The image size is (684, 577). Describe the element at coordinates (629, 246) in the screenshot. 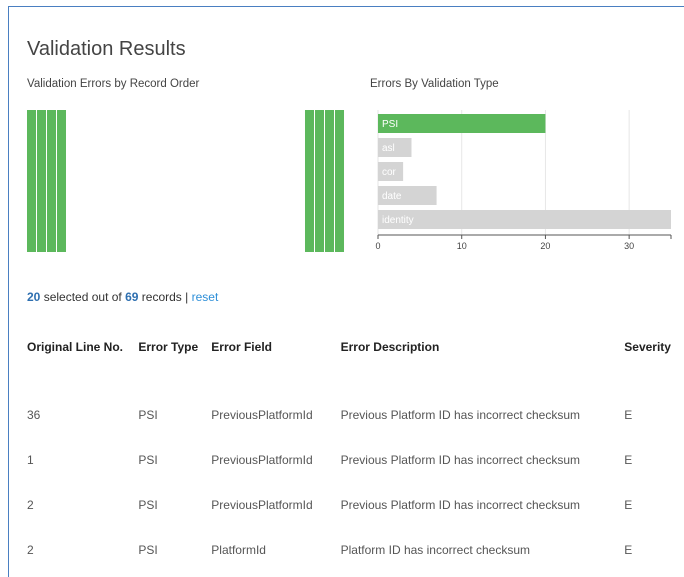

I see `x-tick-label: 30` at that location.